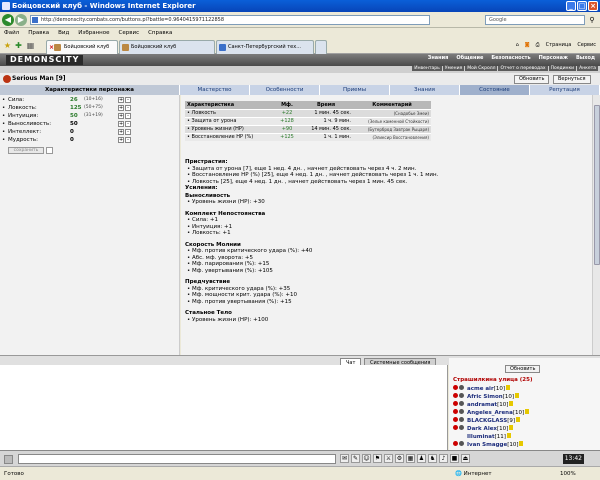 This screenshot has height=480, width=600. Describe the element at coordinates (532, 79) in the screenshot. I see `refresh-button: Обновить` at that location.